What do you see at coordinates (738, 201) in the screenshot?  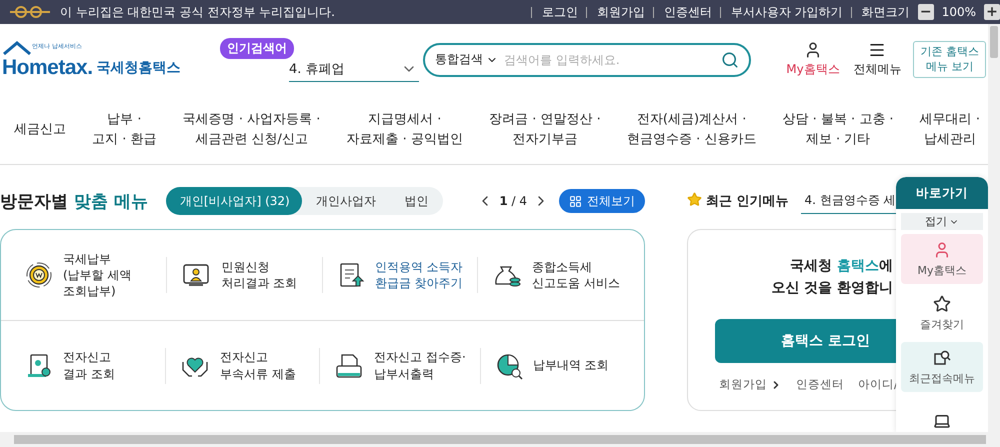 I see `popular-menu-label: 최근 인기메뉴` at bounding box center [738, 201].